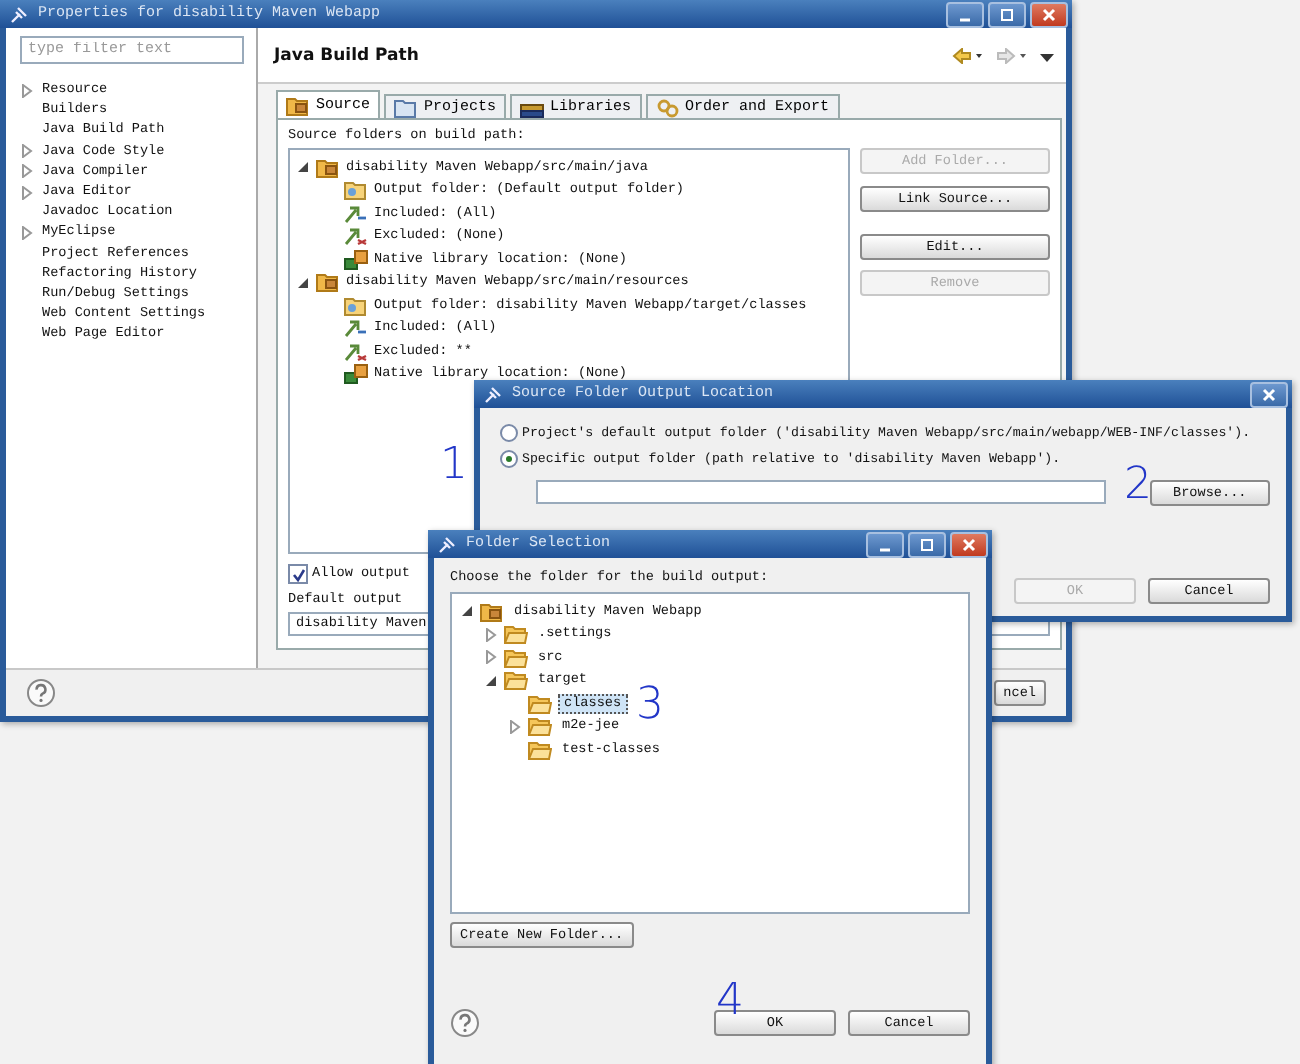 The width and height of the screenshot is (1300, 1064). I want to click on checkbox, so click(298, 574).